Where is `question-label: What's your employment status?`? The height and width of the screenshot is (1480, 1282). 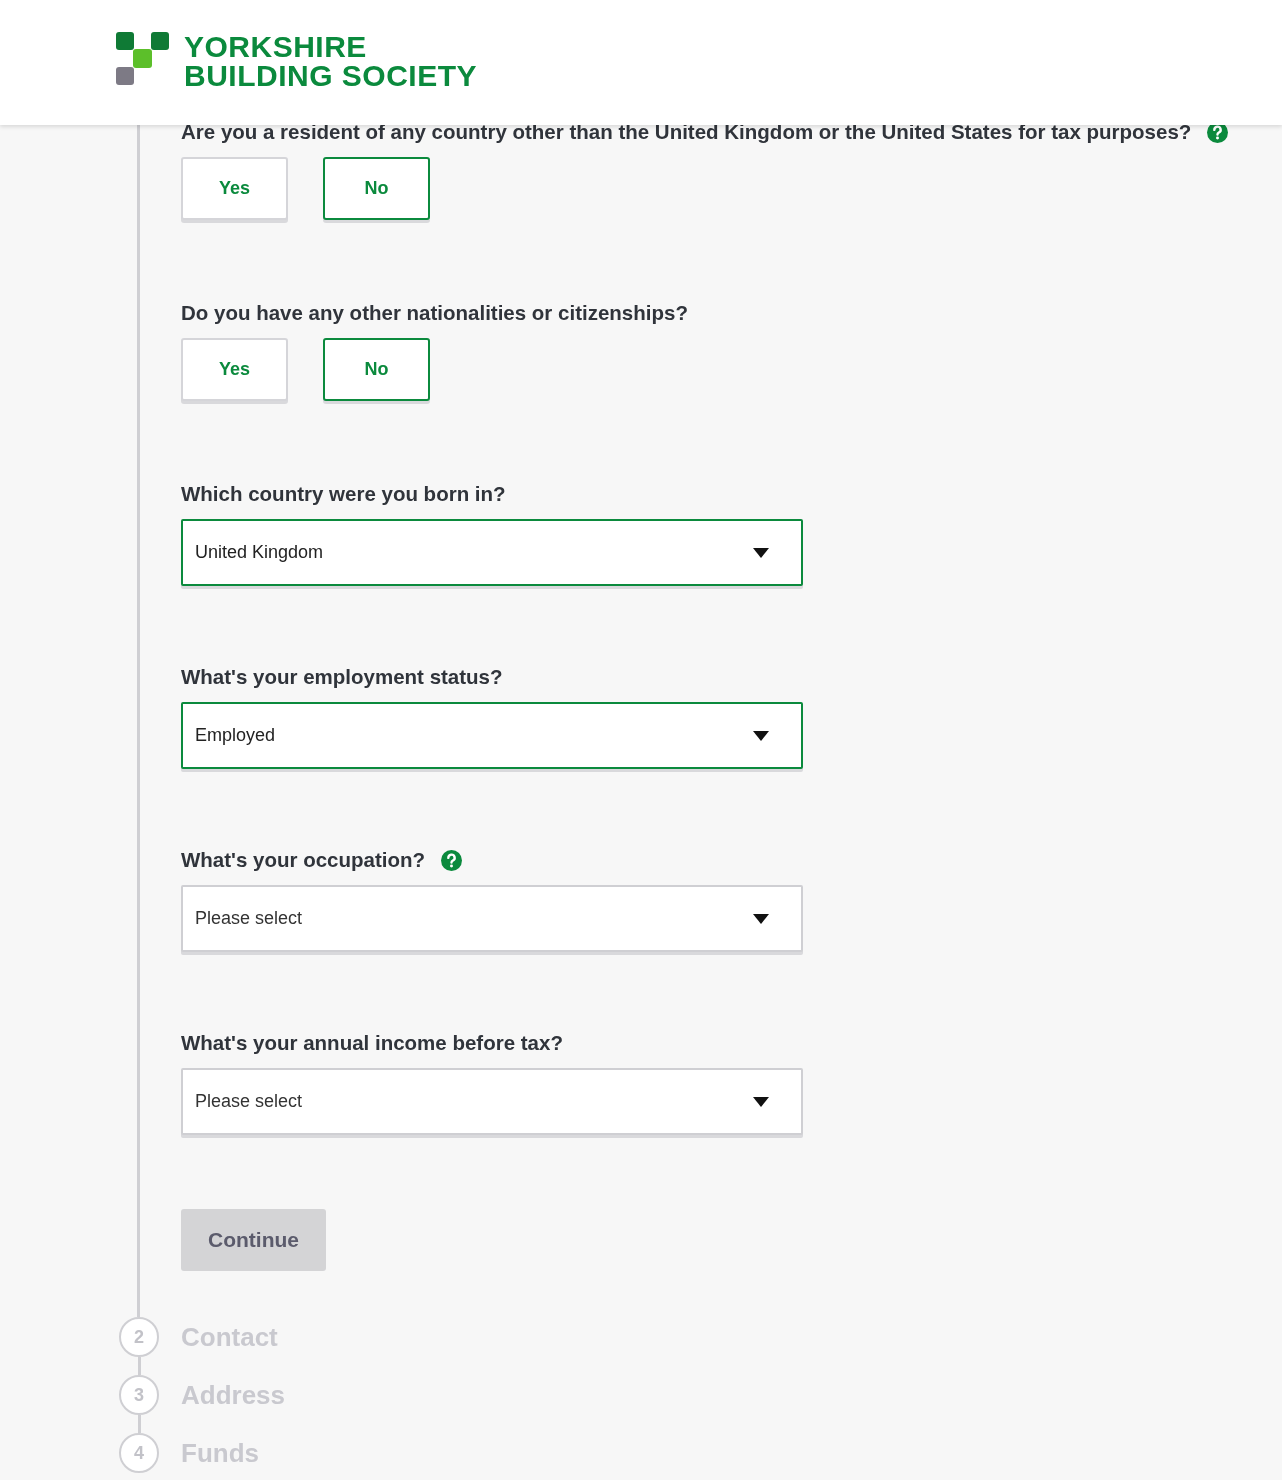 question-label: What's your employment status? is located at coordinates (342, 677).